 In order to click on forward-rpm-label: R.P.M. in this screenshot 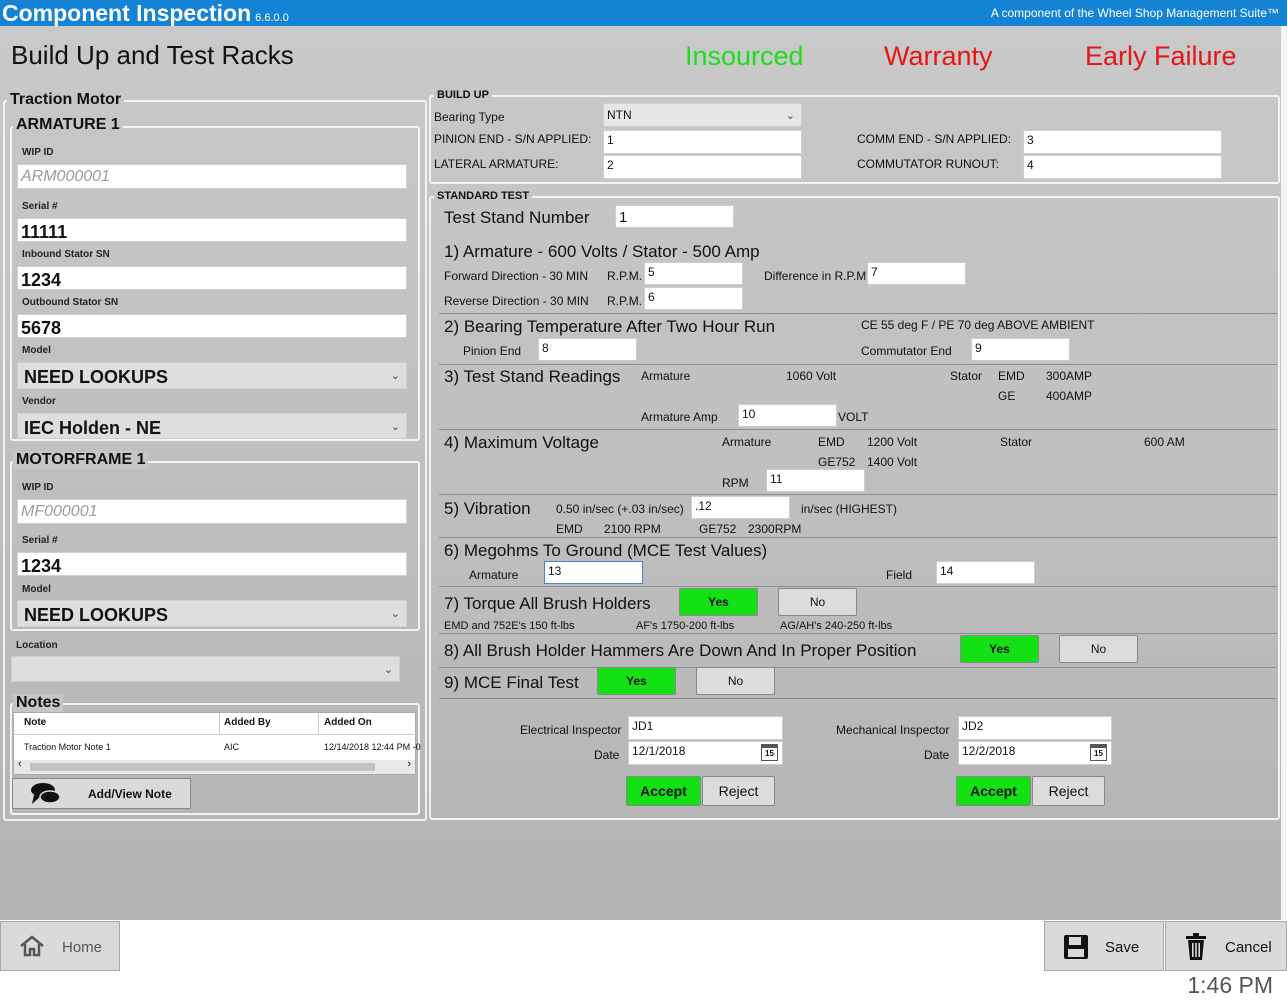, I will do `click(625, 276)`.